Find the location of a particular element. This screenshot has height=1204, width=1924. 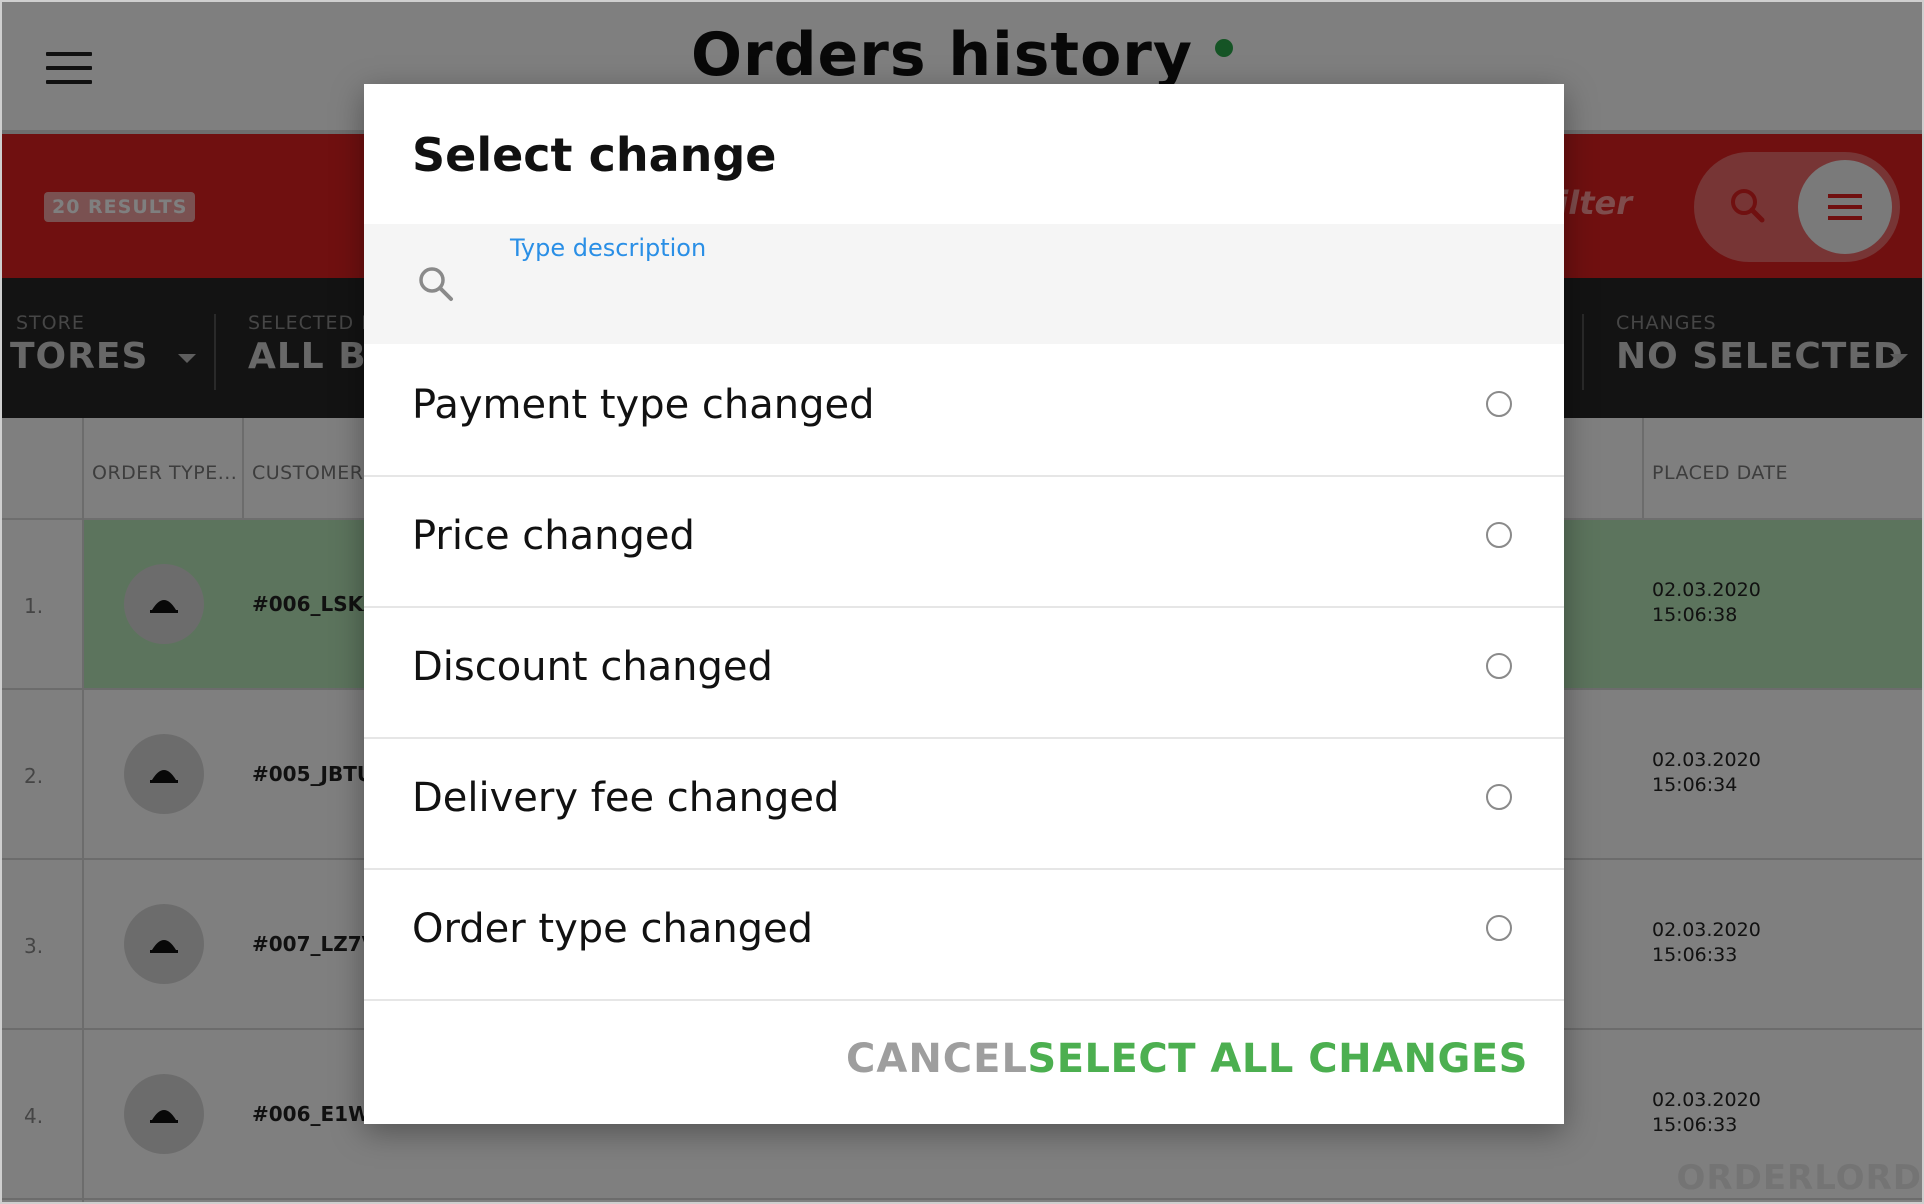

select-all-changes-button: SELECT ALL CHANGES is located at coordinates (1277, 1059).